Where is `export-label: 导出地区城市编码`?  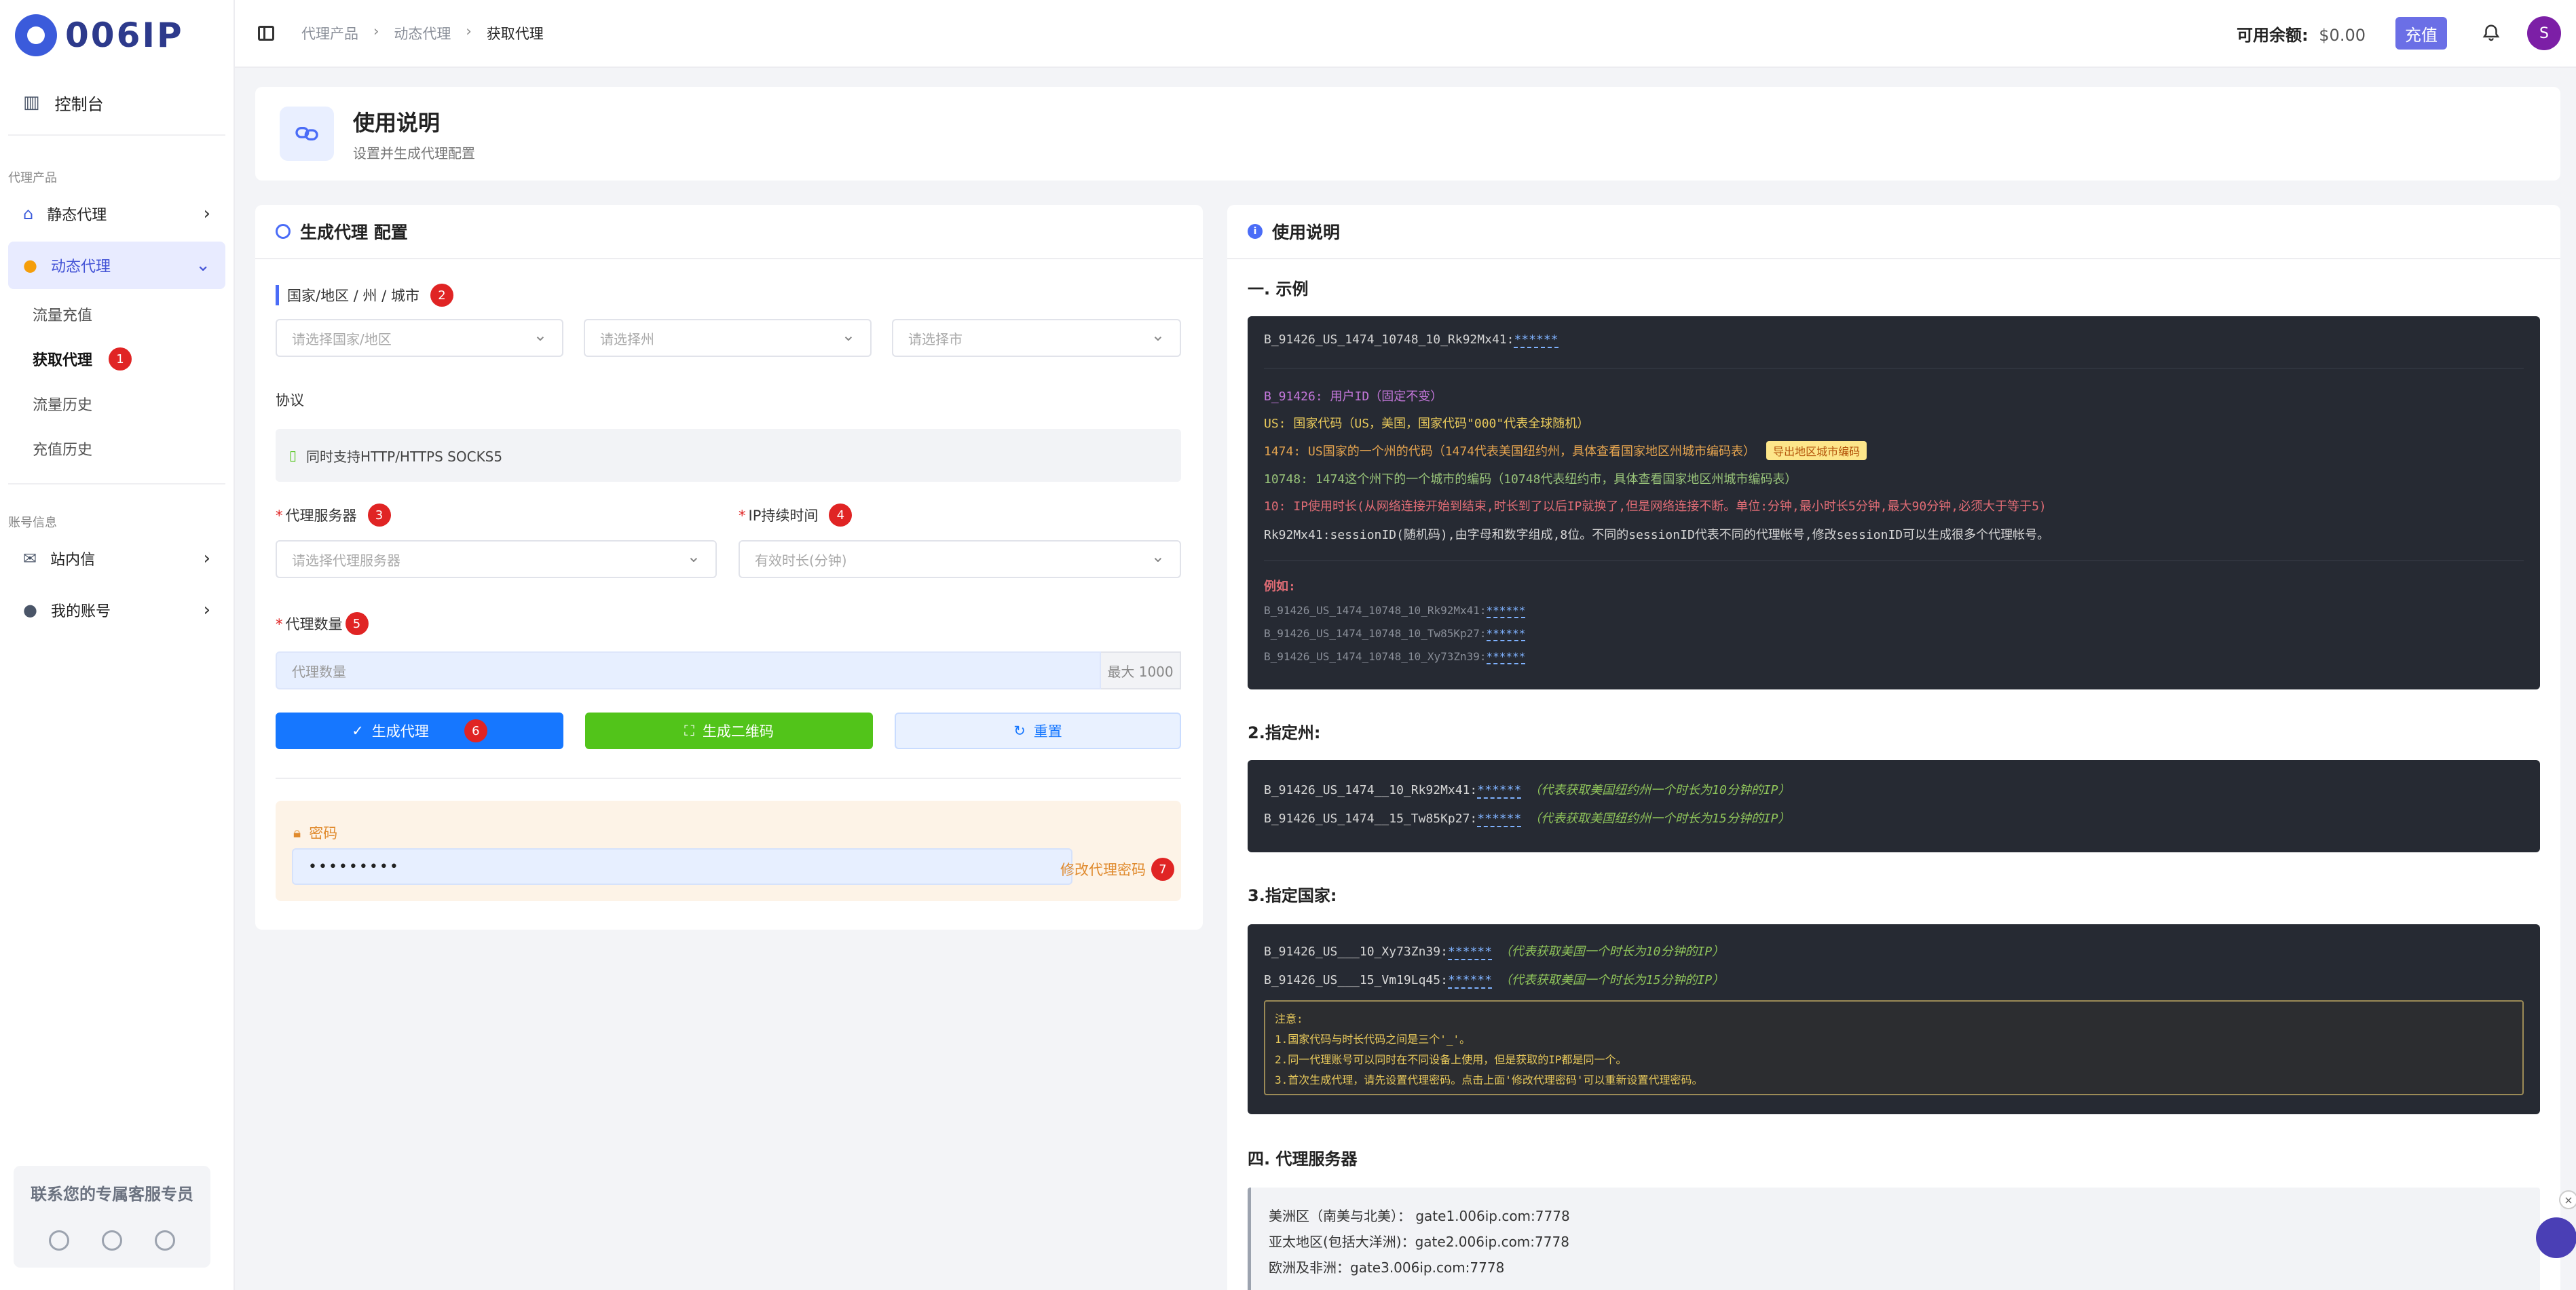 export-label: 导出地区城市编码 is located at coordinates (1817, 451).